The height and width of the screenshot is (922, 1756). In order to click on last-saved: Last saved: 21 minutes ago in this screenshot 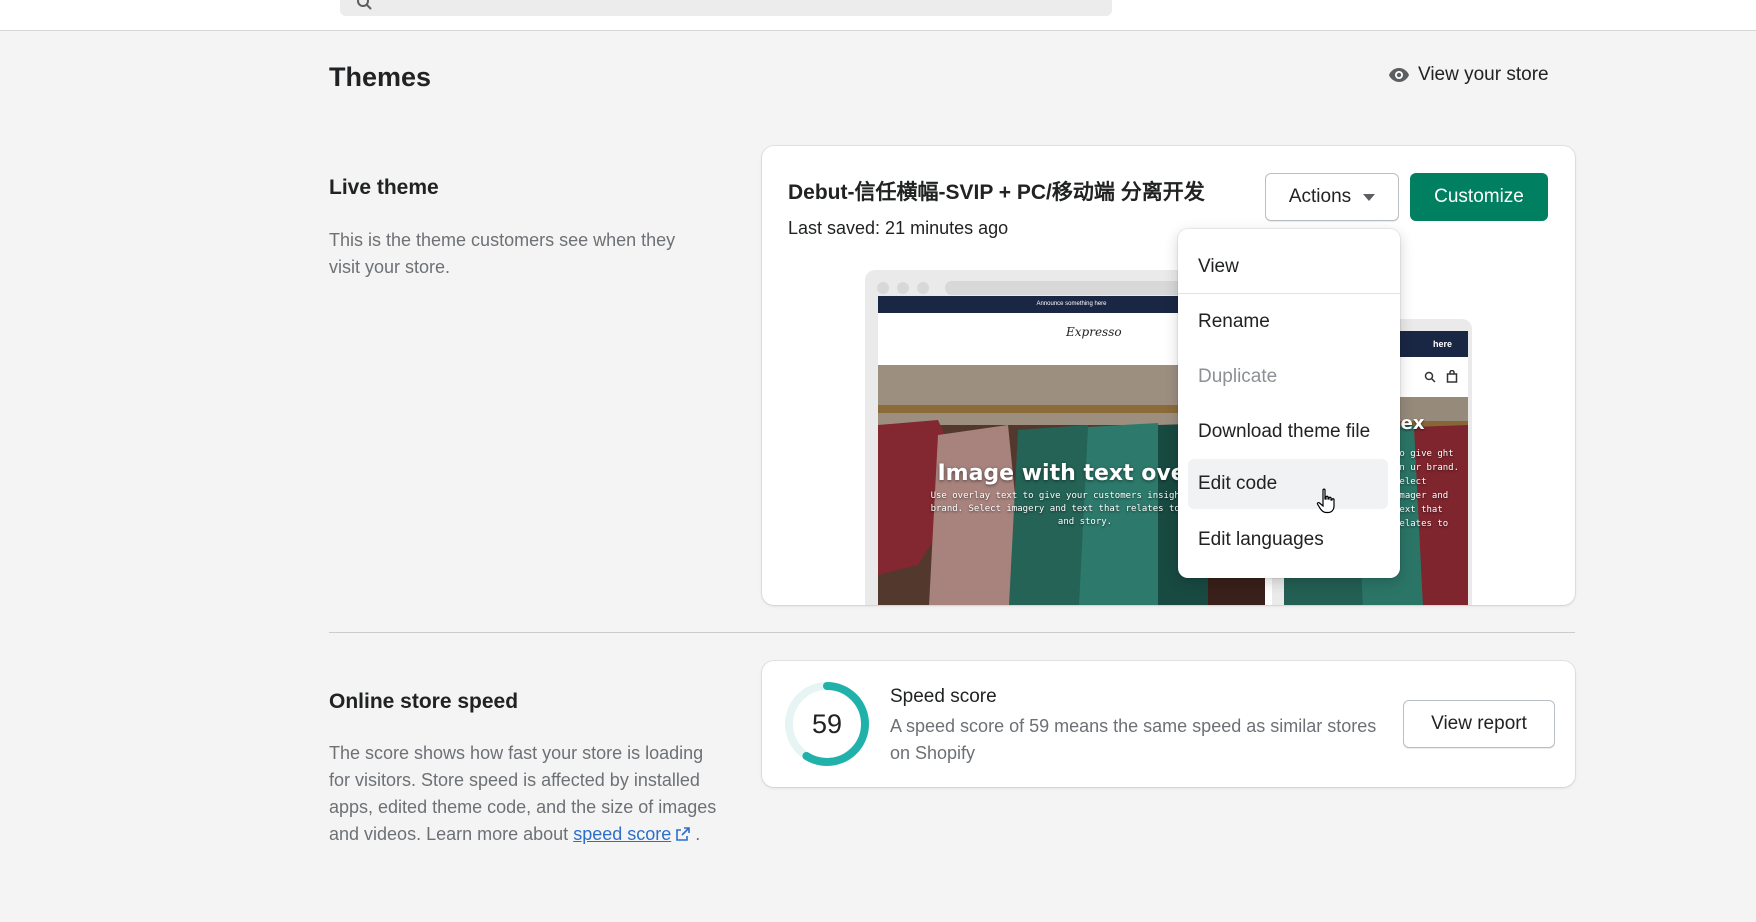, I will do `click(898, 228)`.